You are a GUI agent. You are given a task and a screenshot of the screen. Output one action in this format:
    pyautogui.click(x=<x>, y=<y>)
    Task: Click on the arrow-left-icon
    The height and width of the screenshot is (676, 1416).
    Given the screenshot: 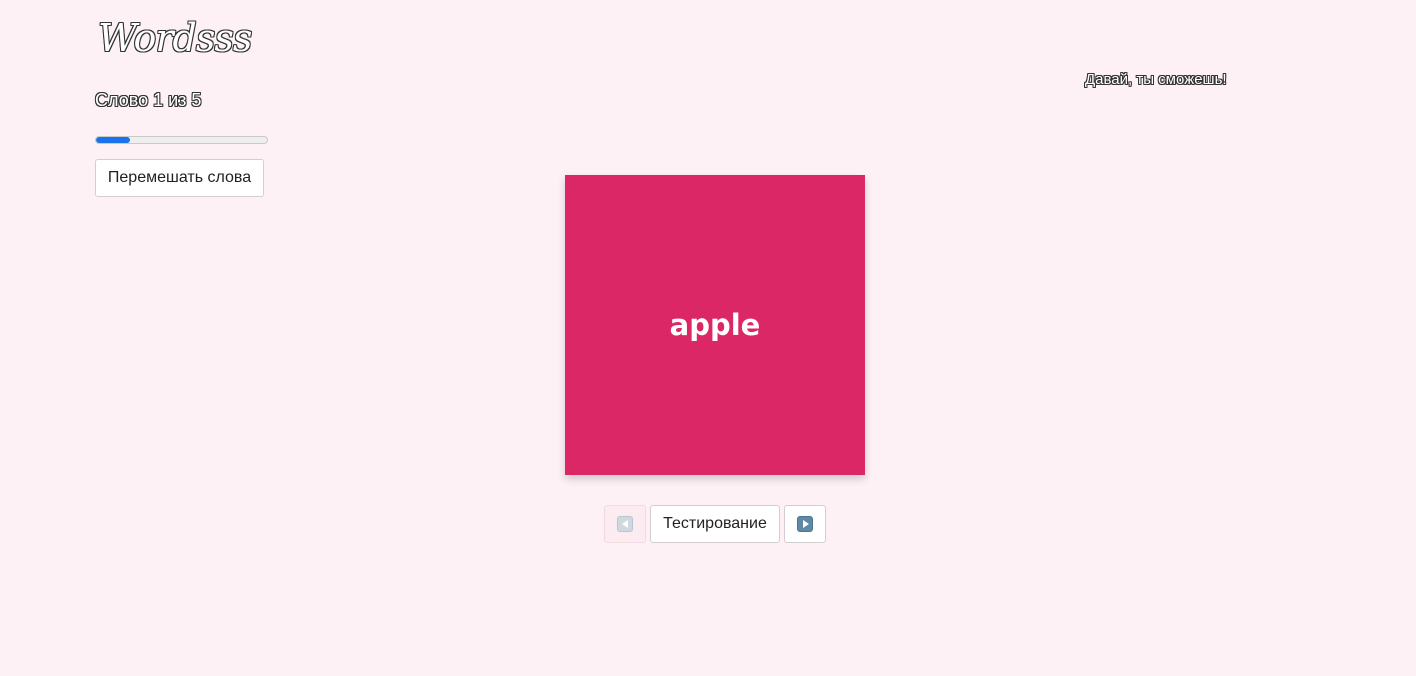 What is the action you would take?
    pyautogui.click(x=625, y=524)
    